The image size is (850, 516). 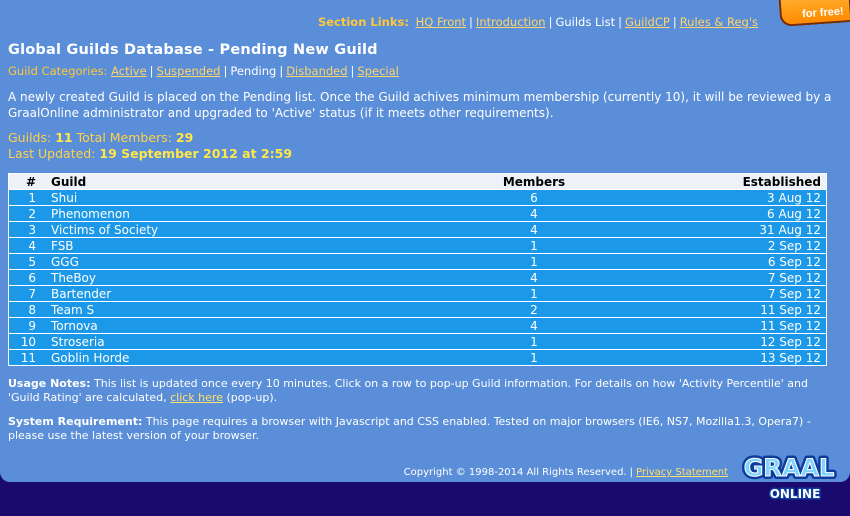 What do you see at coordinates (253, 71) in the screenshot?
I see `category-pending-current: Pending` at bounding box center [253, 71].